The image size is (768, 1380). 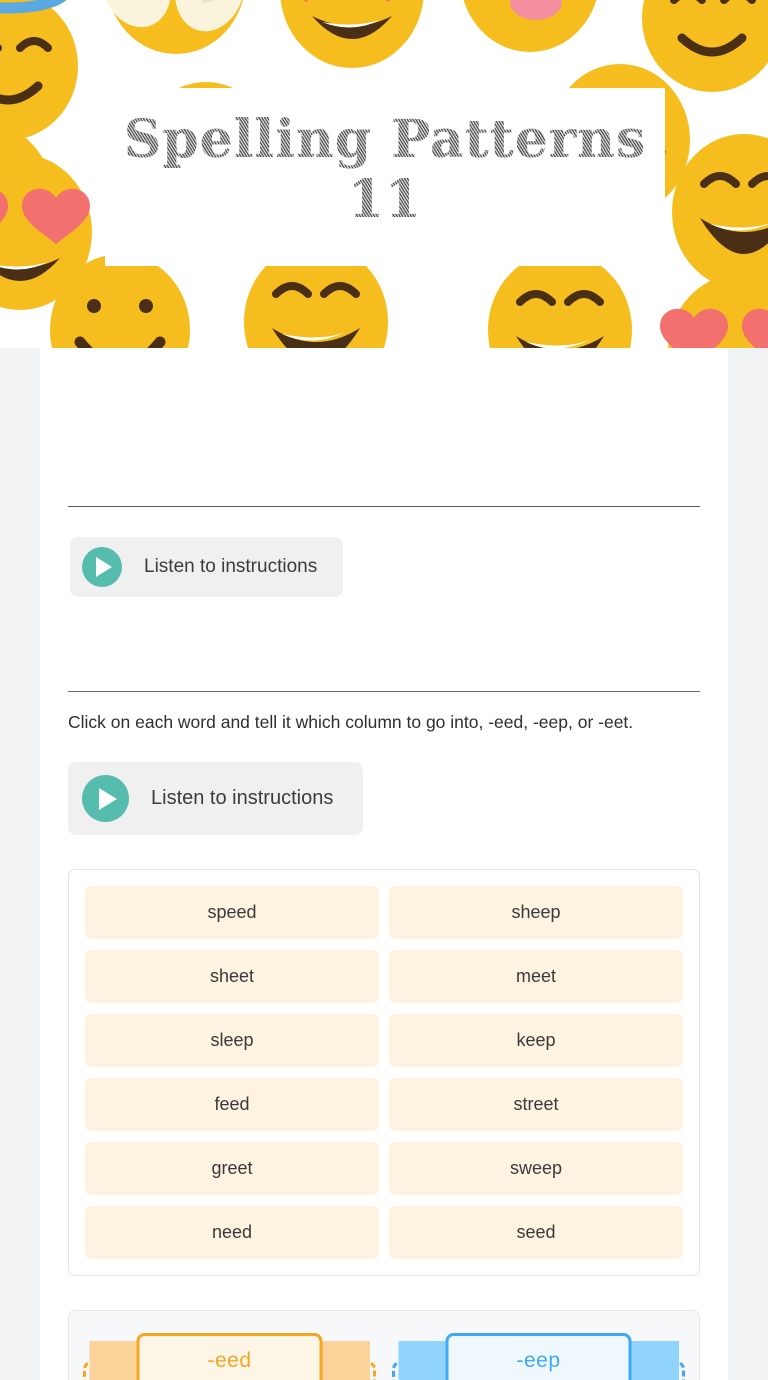 I want to click on word-tile: sleep, so click(x=232, y=1040).